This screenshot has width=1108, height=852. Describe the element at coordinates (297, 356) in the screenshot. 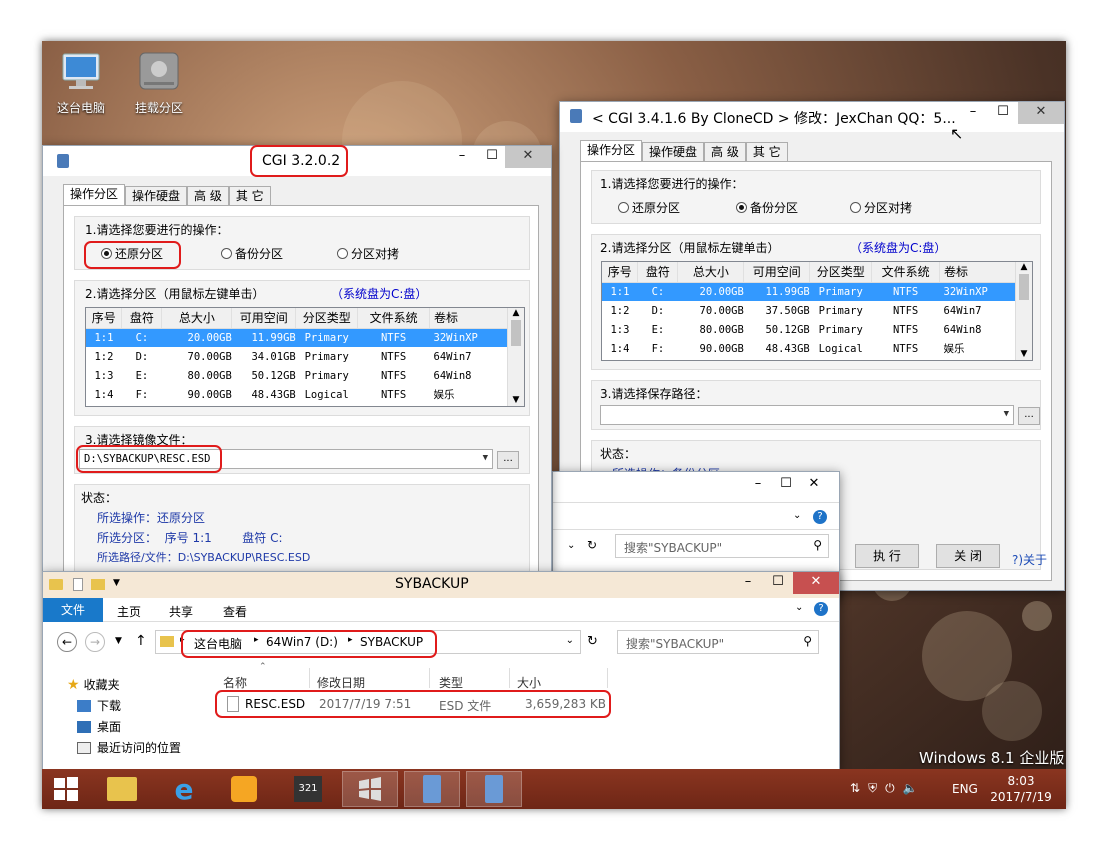

I see `table-row: 1:2 D: 70.00GB 34.01GB Primary NTFS 64Win7` at that location.